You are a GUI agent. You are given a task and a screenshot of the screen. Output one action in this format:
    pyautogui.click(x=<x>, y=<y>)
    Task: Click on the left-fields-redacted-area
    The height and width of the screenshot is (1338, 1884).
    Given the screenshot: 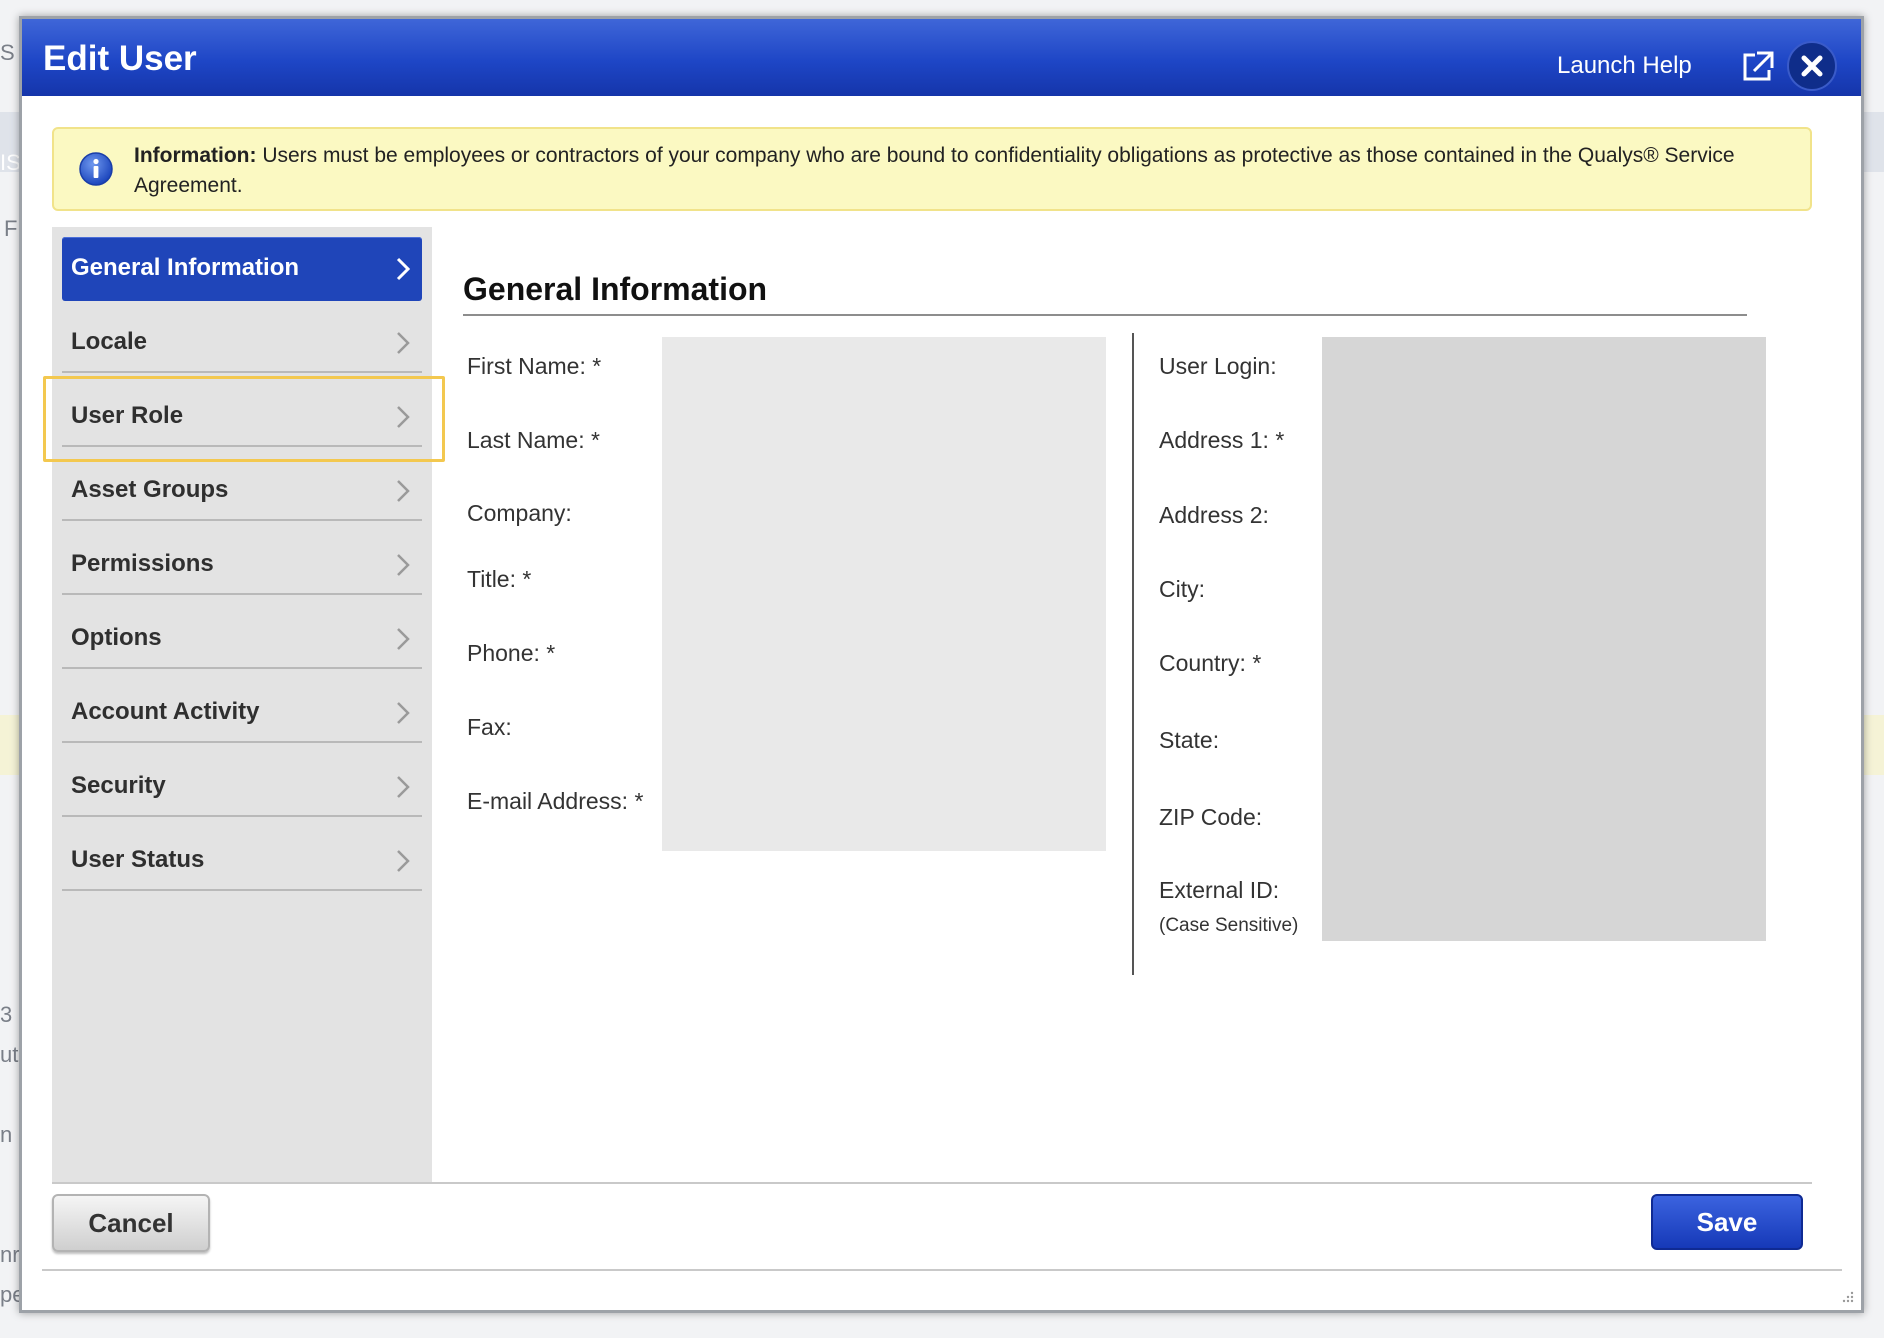 What is the action you would take?
    pyautogui.click(x=884, y=594)
    